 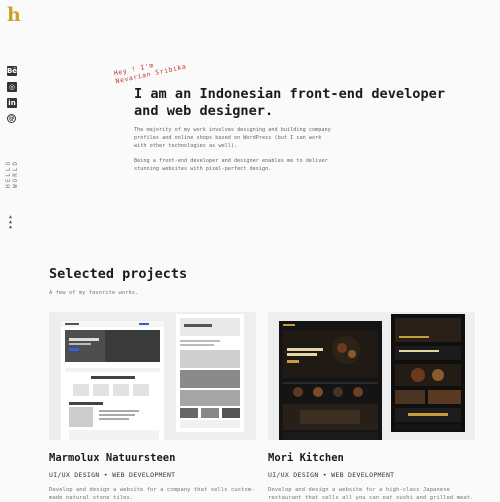 I want to click on scroll-down-icon: ▲ ▲ ▲, so click(x=10, y=222).